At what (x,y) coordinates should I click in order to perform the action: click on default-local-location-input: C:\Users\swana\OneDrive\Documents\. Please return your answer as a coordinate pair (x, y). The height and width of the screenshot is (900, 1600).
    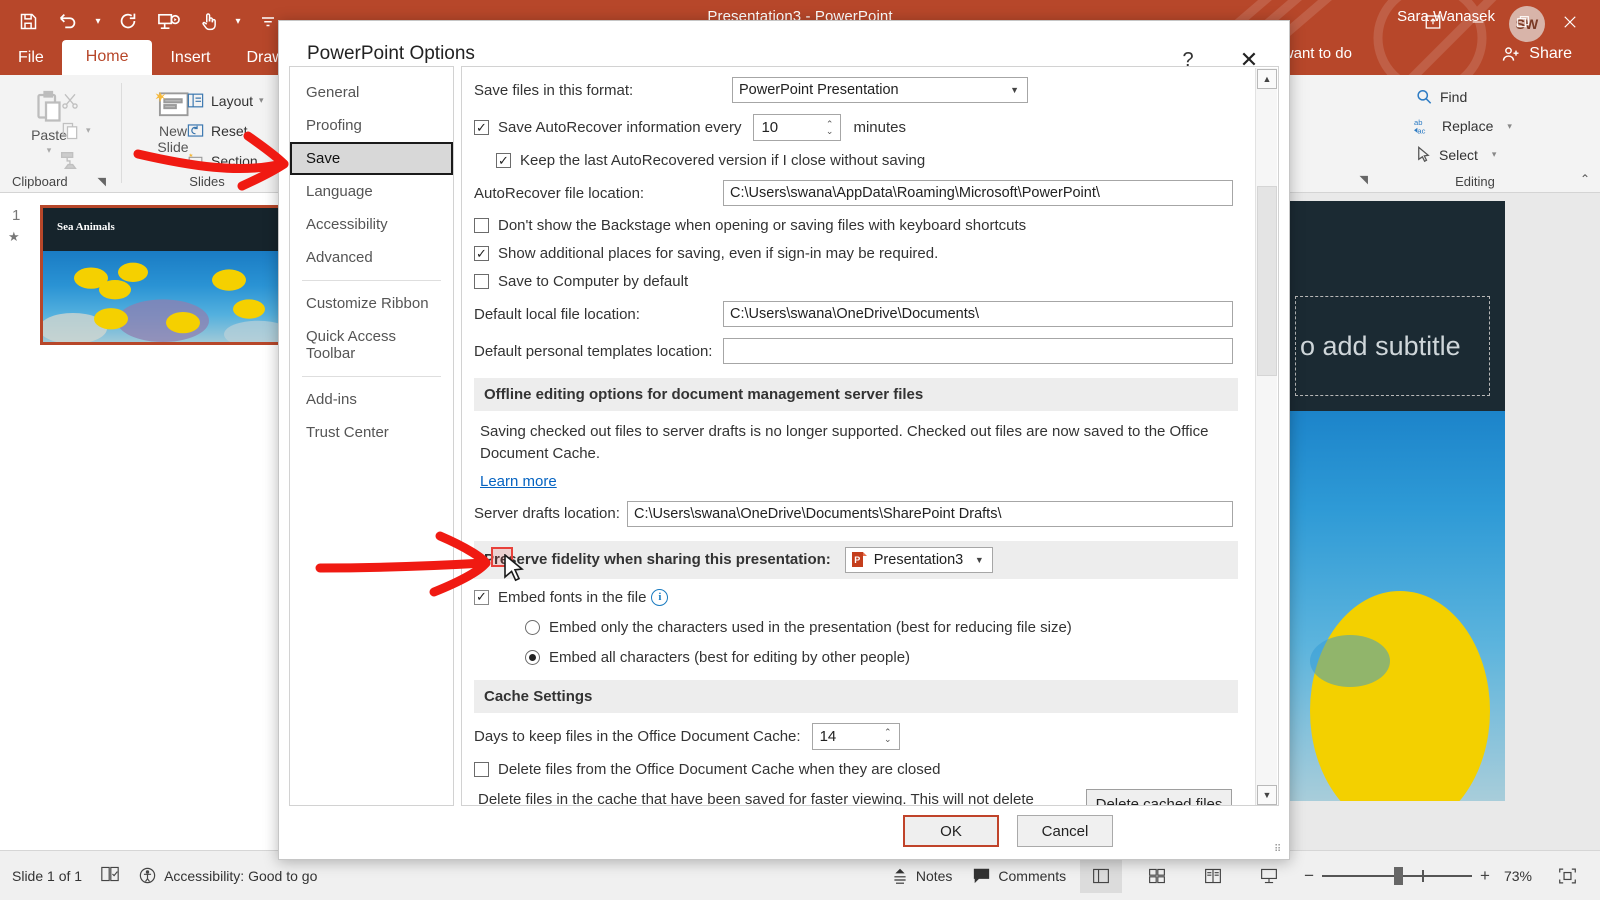
    Looking at the image, I should click on (978, 314).